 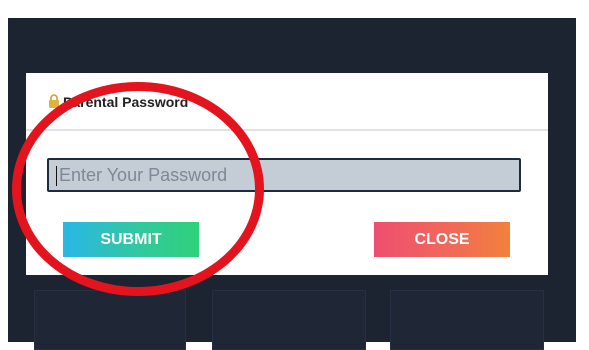 What do you see at coordinates (131, 239) in the screenshot?
I see `submit-button: SUBMIT` at bounding box center [131, 239].